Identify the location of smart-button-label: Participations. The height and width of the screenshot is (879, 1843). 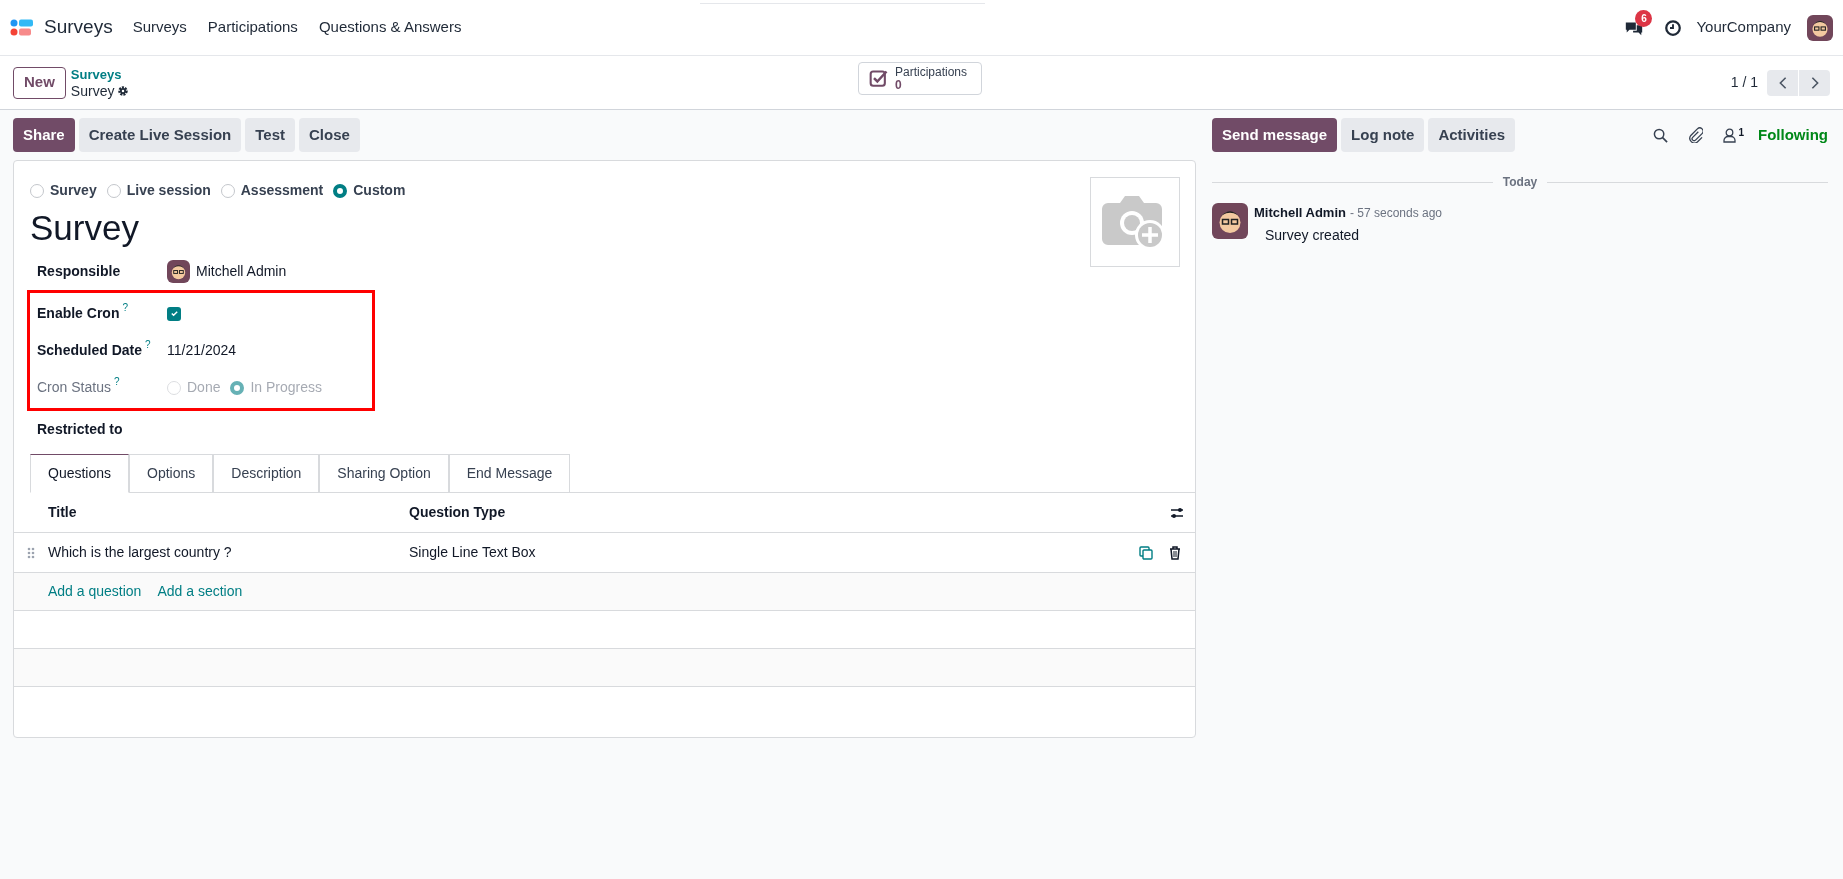
(931, 72).